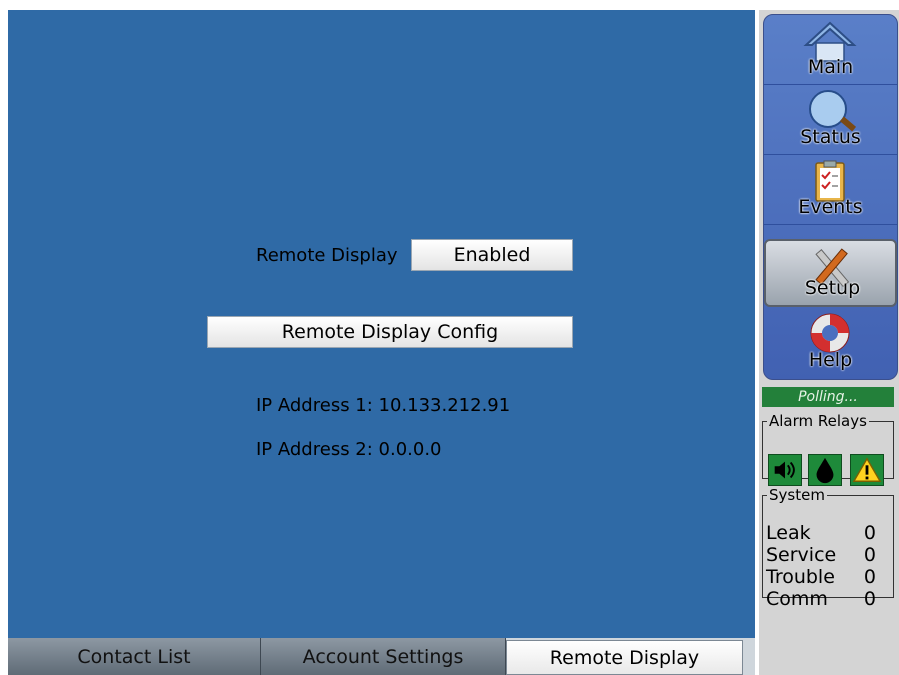 The image size is (899, 675). Describe the element at coordinates (830, 67) in the screenshot. I see `nav-main-label: Main` at that location.